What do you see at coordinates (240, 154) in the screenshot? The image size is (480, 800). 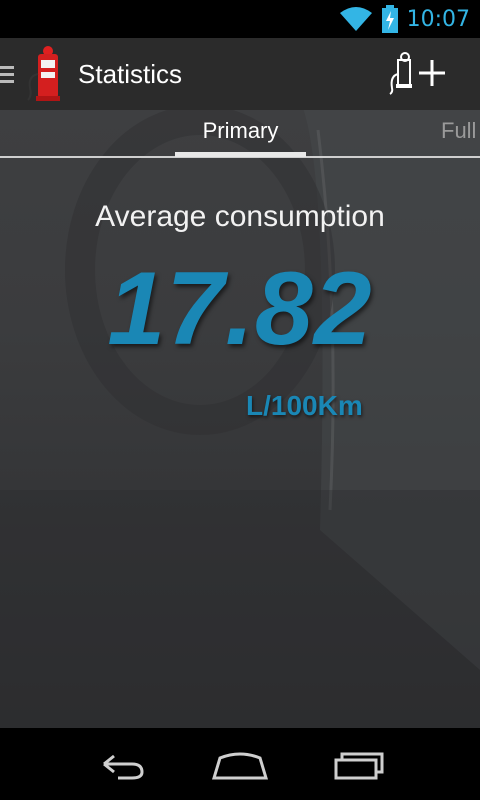 I see `tab-selected-indicator` at bounding box center [240, 154].